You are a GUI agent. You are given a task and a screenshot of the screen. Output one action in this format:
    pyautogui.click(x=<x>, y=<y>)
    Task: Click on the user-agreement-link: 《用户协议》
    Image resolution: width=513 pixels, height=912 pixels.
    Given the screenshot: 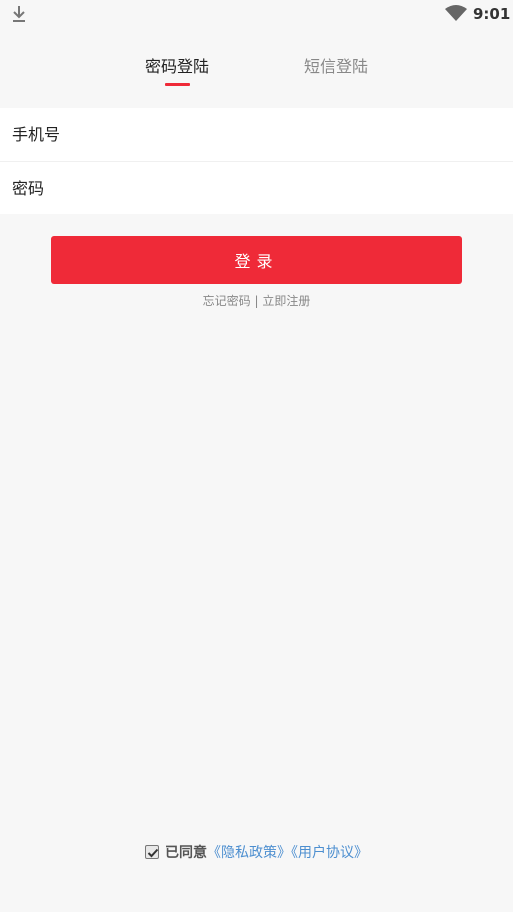 What is the action you would take?
    pyautogui.click(x=329, y=853)
    